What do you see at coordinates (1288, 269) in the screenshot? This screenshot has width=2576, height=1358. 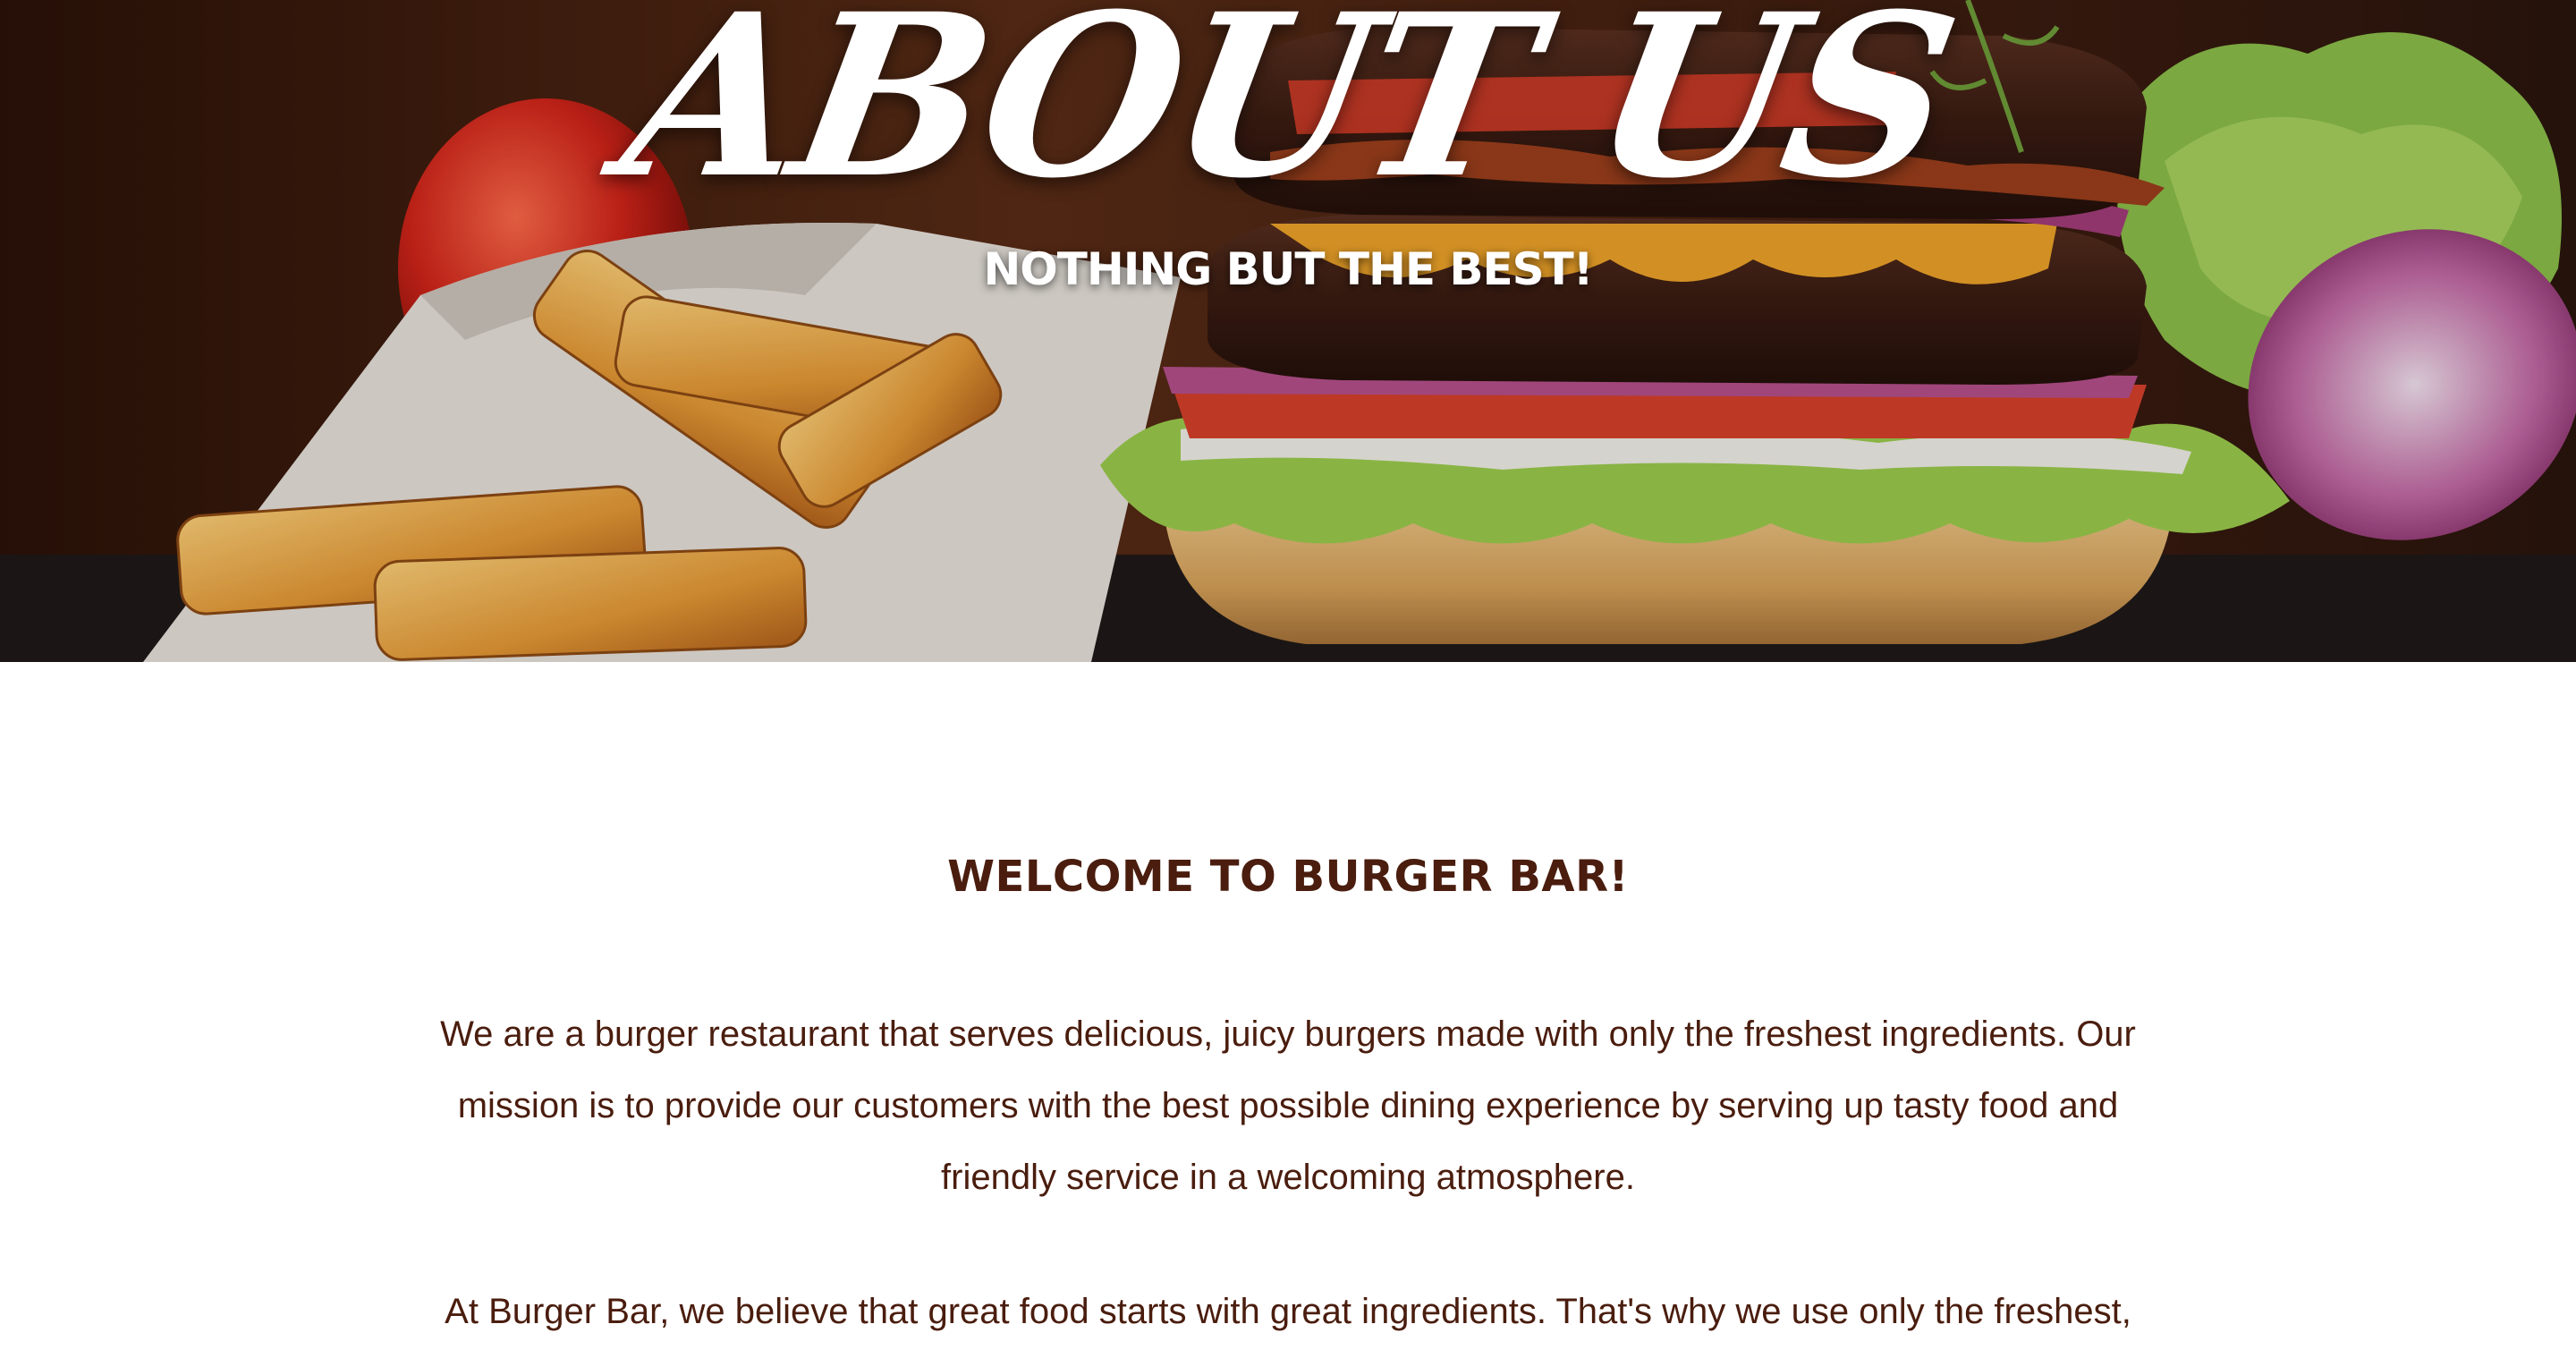 I see `hero-subtitle: NOTHING BUT THE BEST!` at bounding box center [1288, 269].